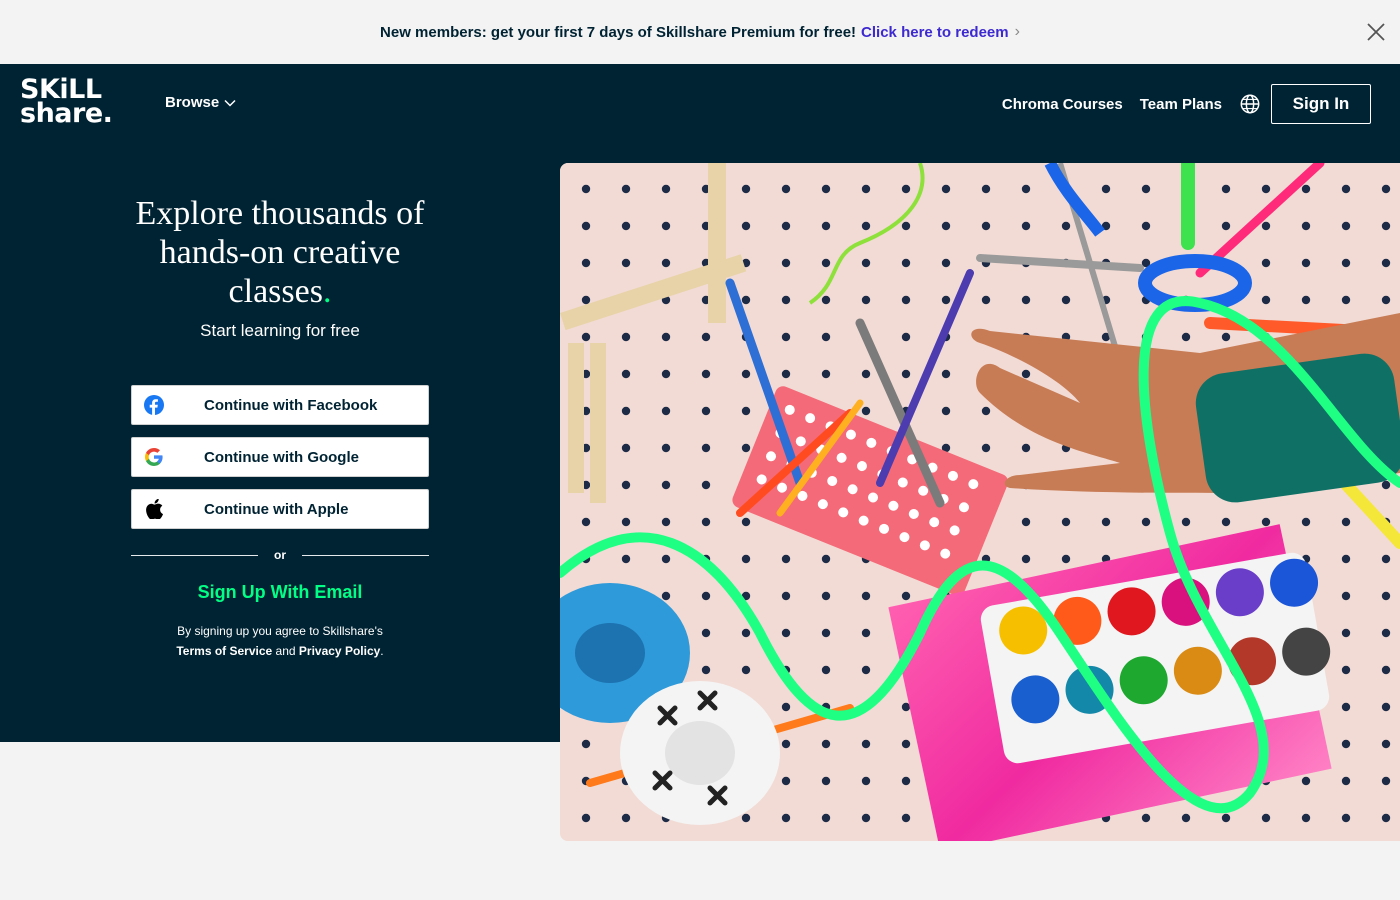  I want to click on or-label: or, so click(280, 555).